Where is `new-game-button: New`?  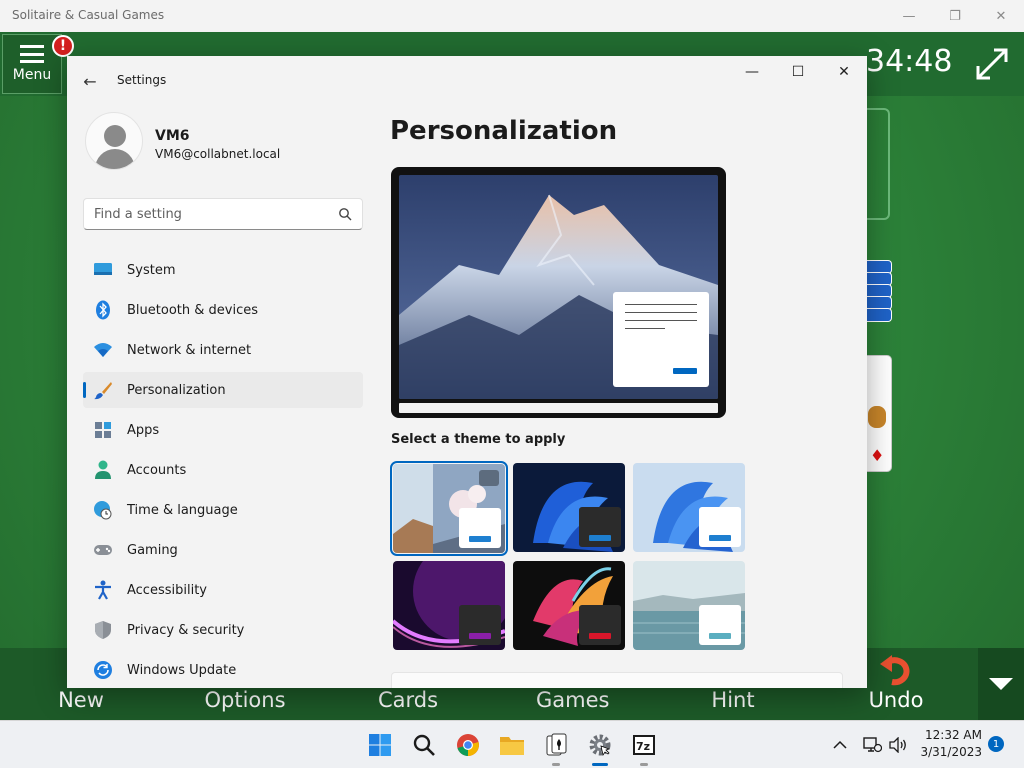 new-game-button: New is located at coordinates (81, 700).